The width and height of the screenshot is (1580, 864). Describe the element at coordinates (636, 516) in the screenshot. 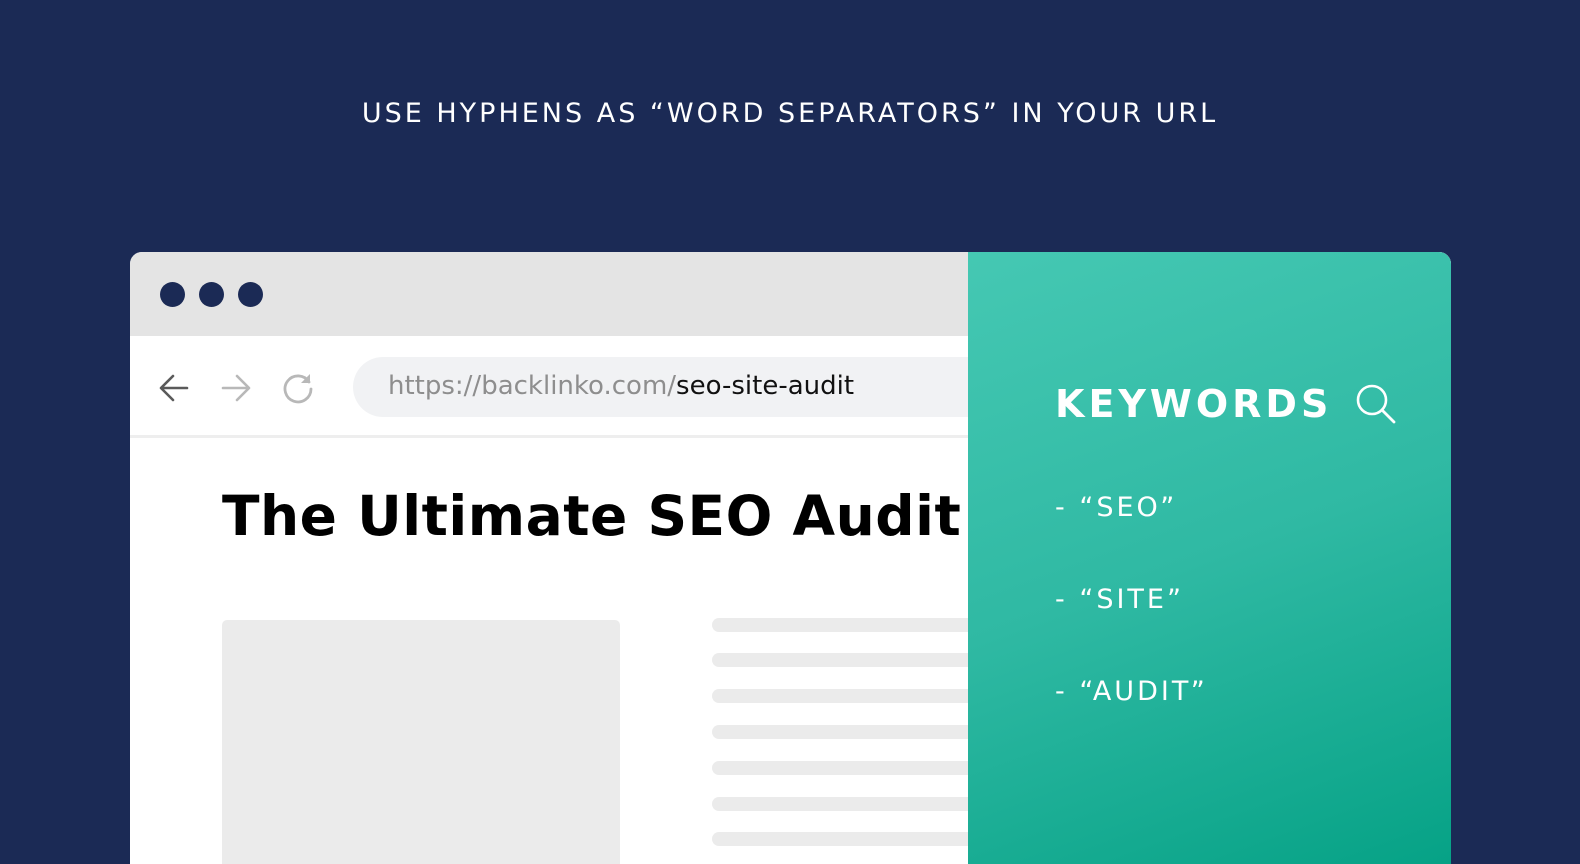

I see `page-title: The Ultimate SEO Audit [V` at that location.